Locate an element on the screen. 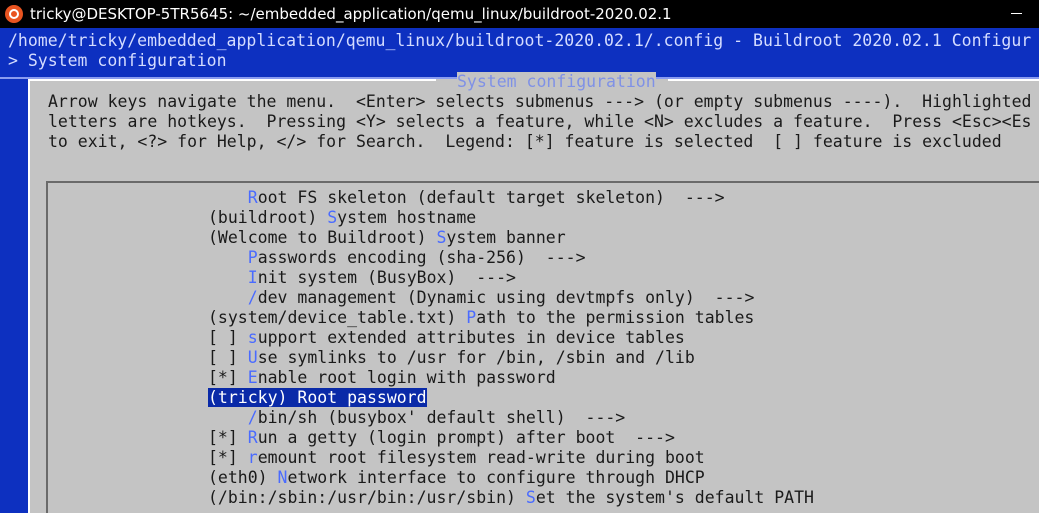  menu-item-text: bin/sh (busybox' default shell) ---> is located at coordinates (441, 417).